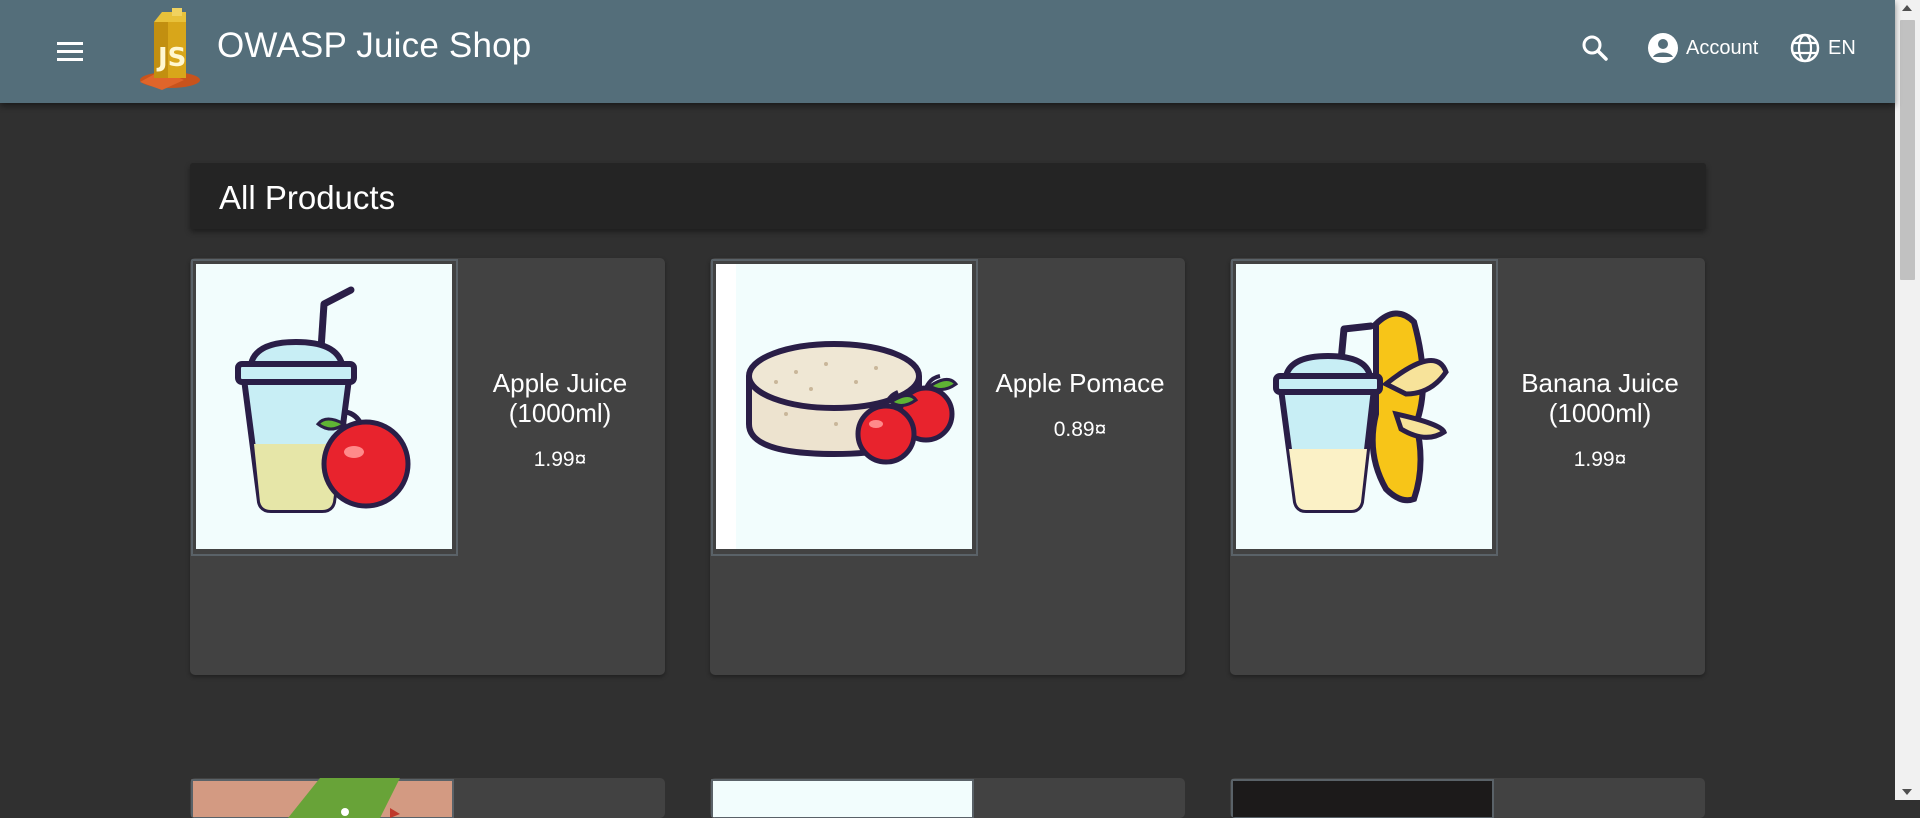  Describe the element at coordinates (948, 196) in the screenshot. I see `all-products-header: All Products` at that location.